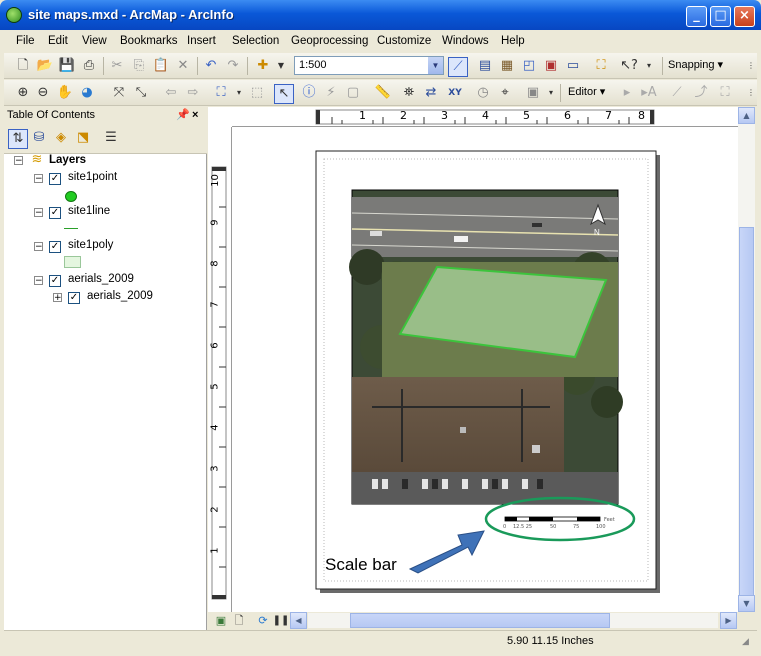  I want to click on point-symbol, so click(71, 196).